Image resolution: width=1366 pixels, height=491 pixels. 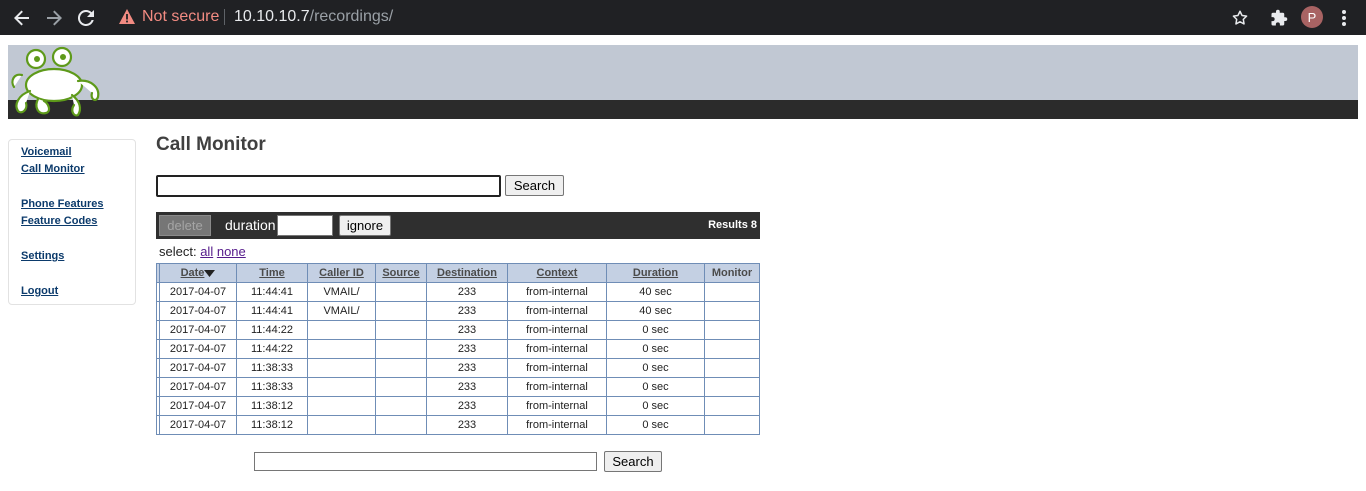 I want to click on results-count: Results 8, so click(x=732, y=225).